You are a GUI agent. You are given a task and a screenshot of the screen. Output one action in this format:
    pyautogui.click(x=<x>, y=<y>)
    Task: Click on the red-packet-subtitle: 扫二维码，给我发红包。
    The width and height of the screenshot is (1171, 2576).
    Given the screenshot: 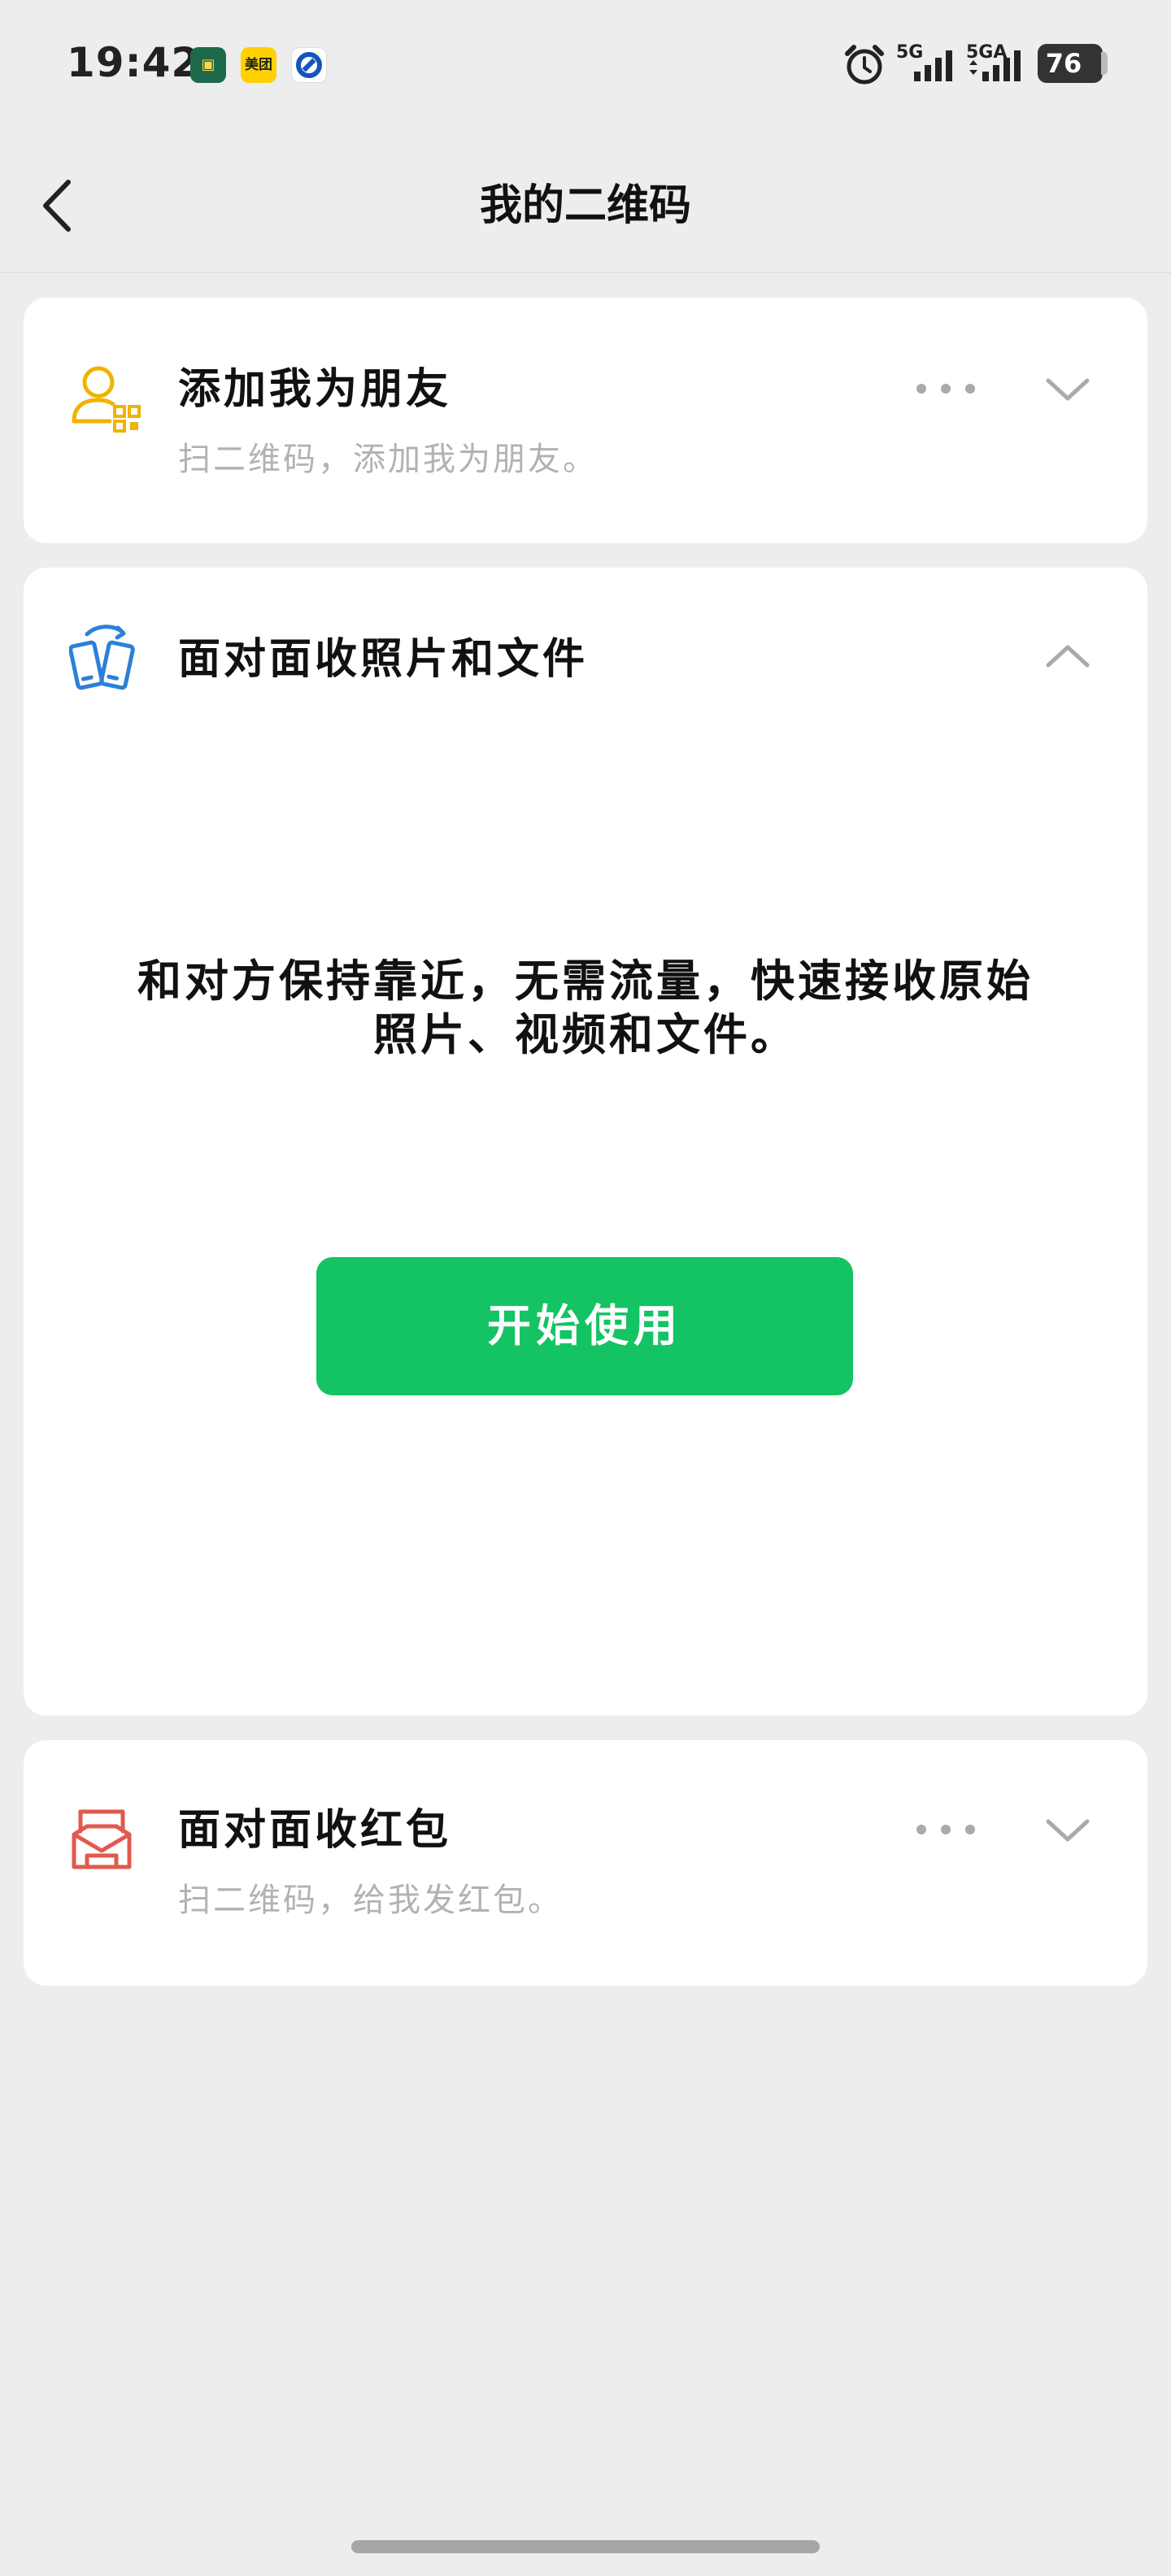 What is the action you would take?
    pyautogui.click(x=370, y=1901)
    